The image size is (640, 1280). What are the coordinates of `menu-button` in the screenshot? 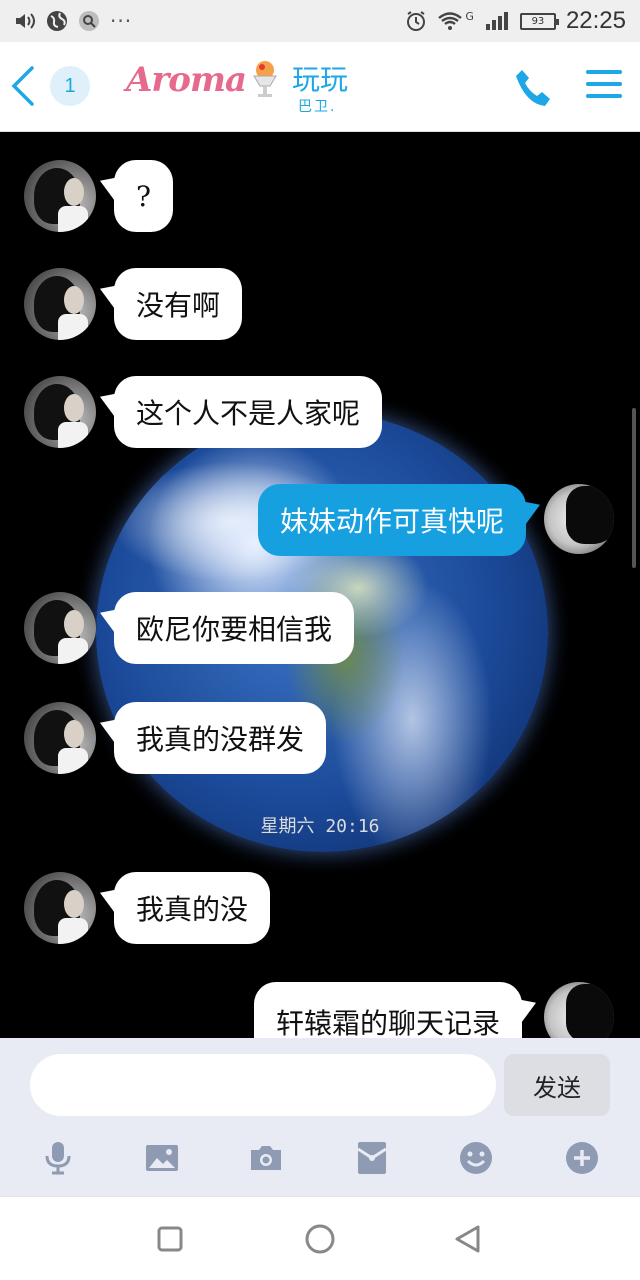 It's located at (604, 88).